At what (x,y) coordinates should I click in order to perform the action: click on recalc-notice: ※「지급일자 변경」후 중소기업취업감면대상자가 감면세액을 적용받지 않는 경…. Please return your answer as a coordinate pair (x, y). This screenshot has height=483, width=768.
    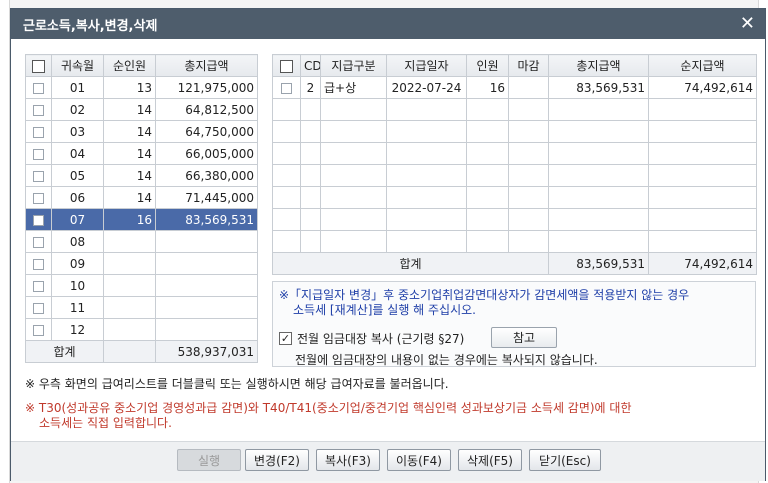
    Looking at the image, I should click on (484, 302).